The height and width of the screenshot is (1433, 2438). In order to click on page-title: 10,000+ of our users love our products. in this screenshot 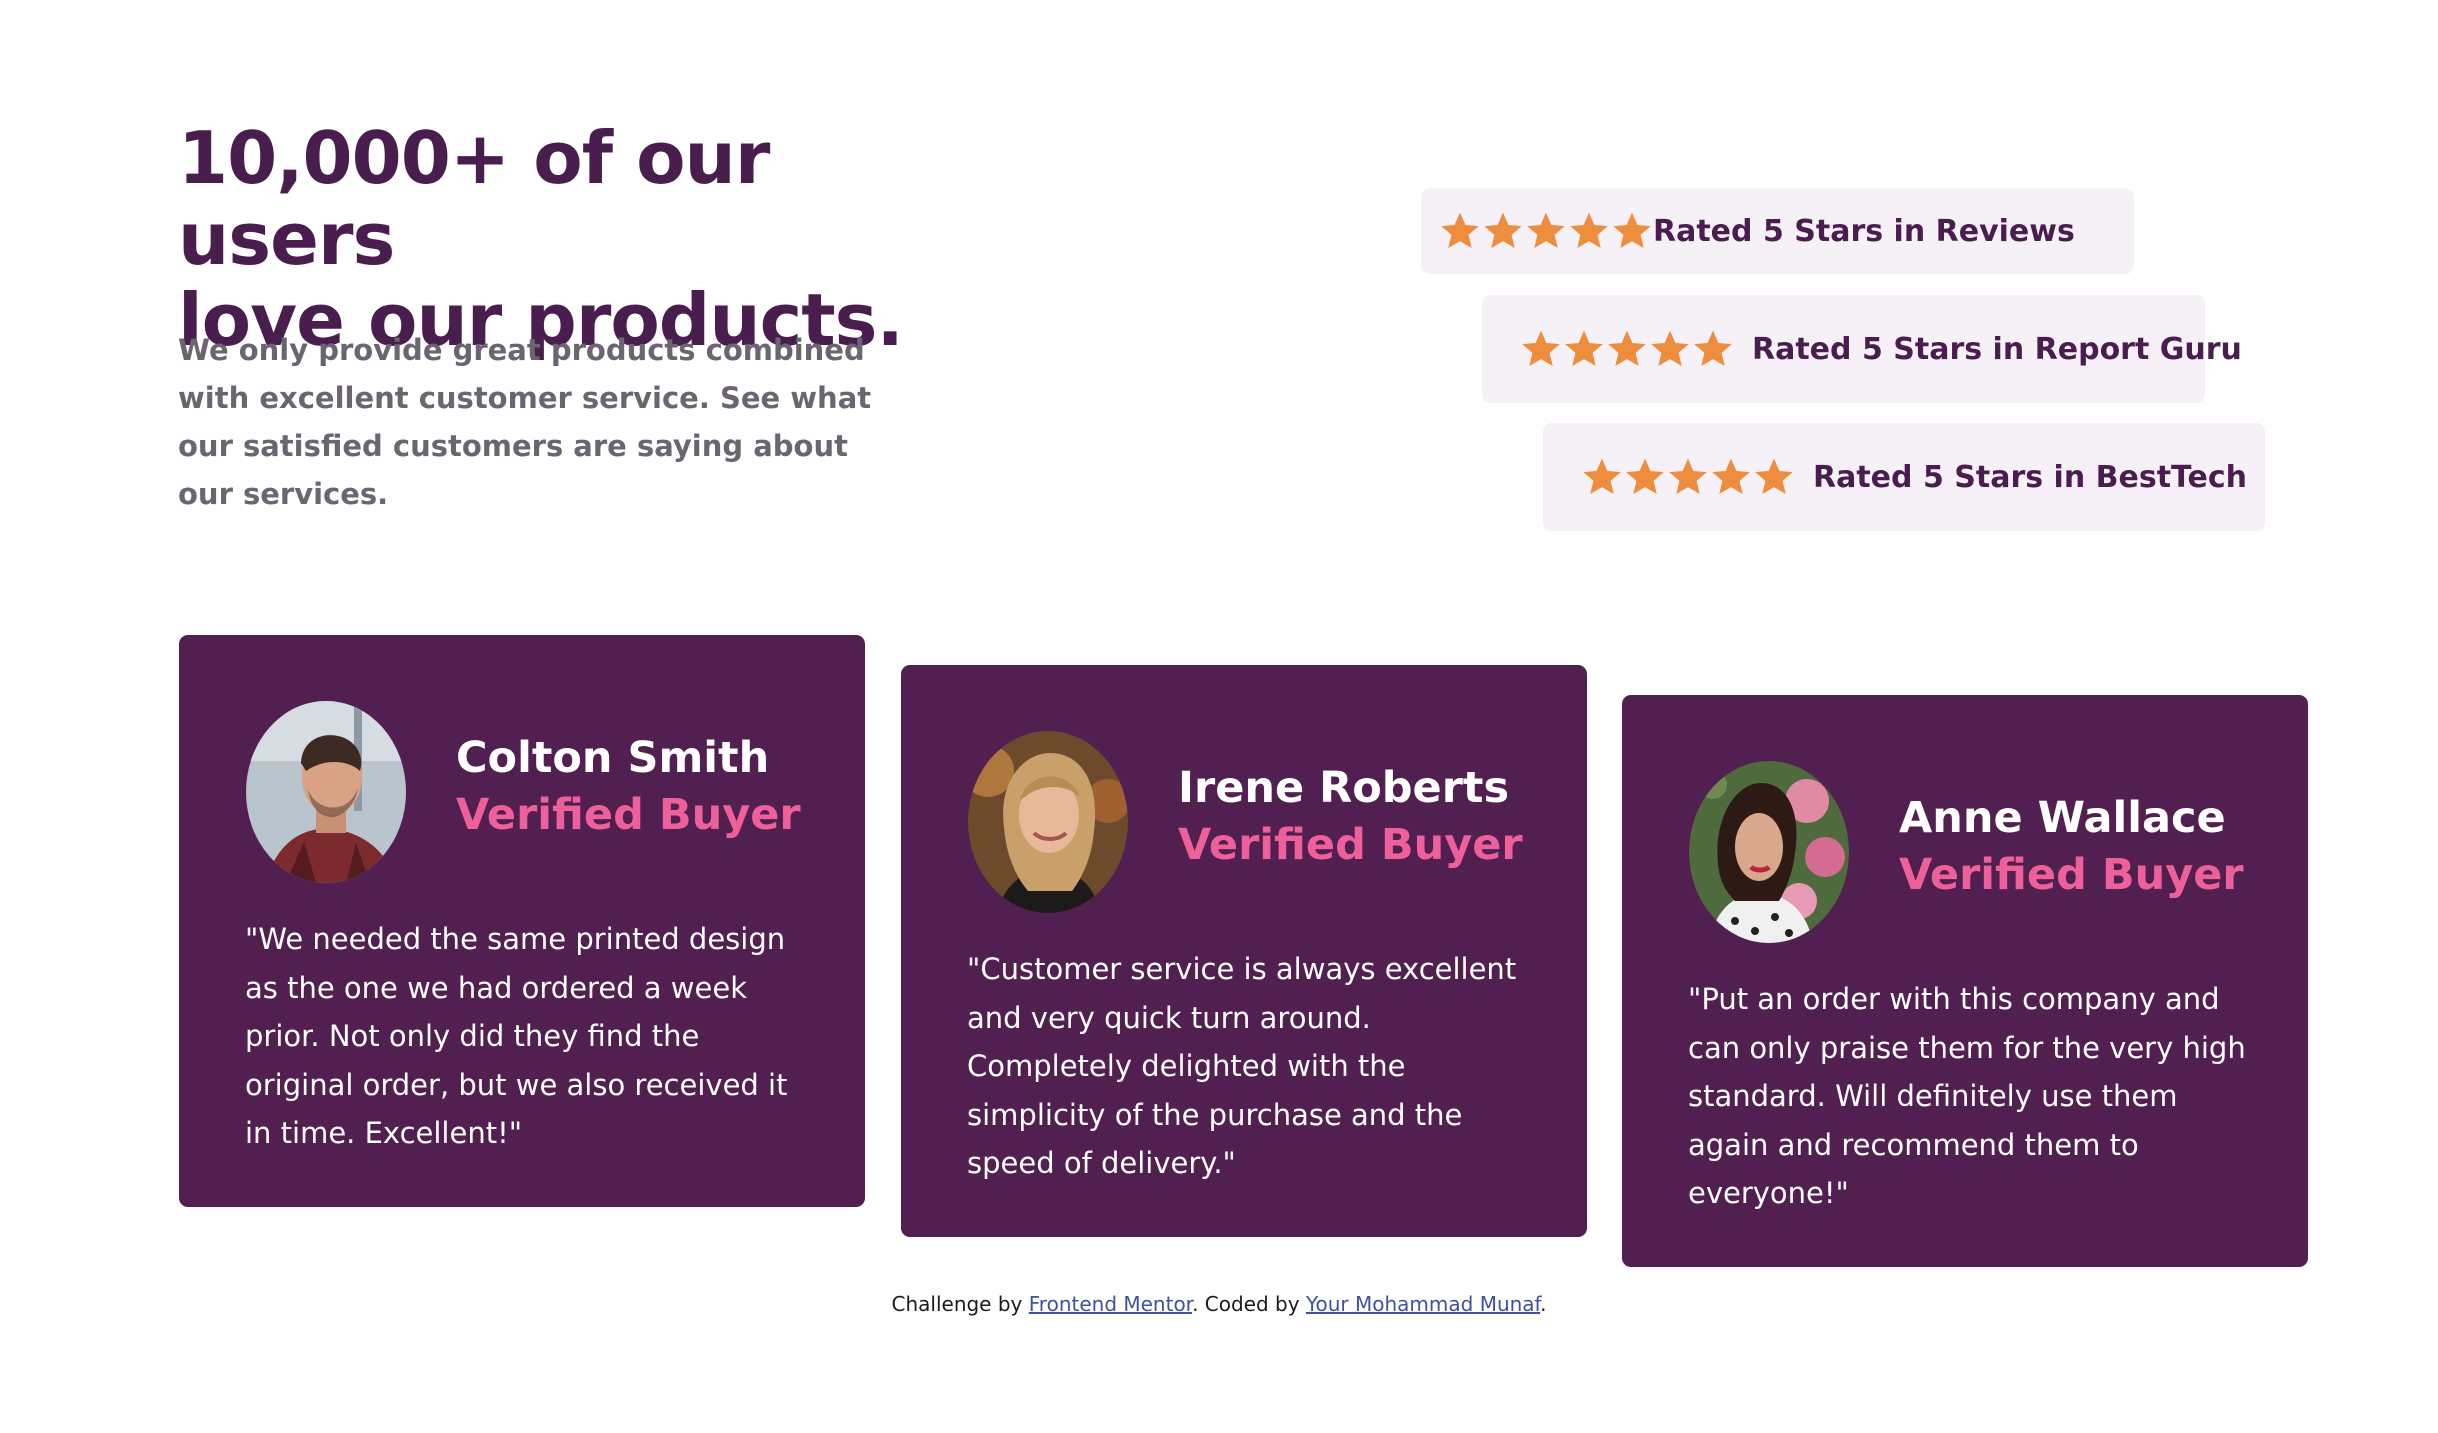, I will do `click(558, 239)`.